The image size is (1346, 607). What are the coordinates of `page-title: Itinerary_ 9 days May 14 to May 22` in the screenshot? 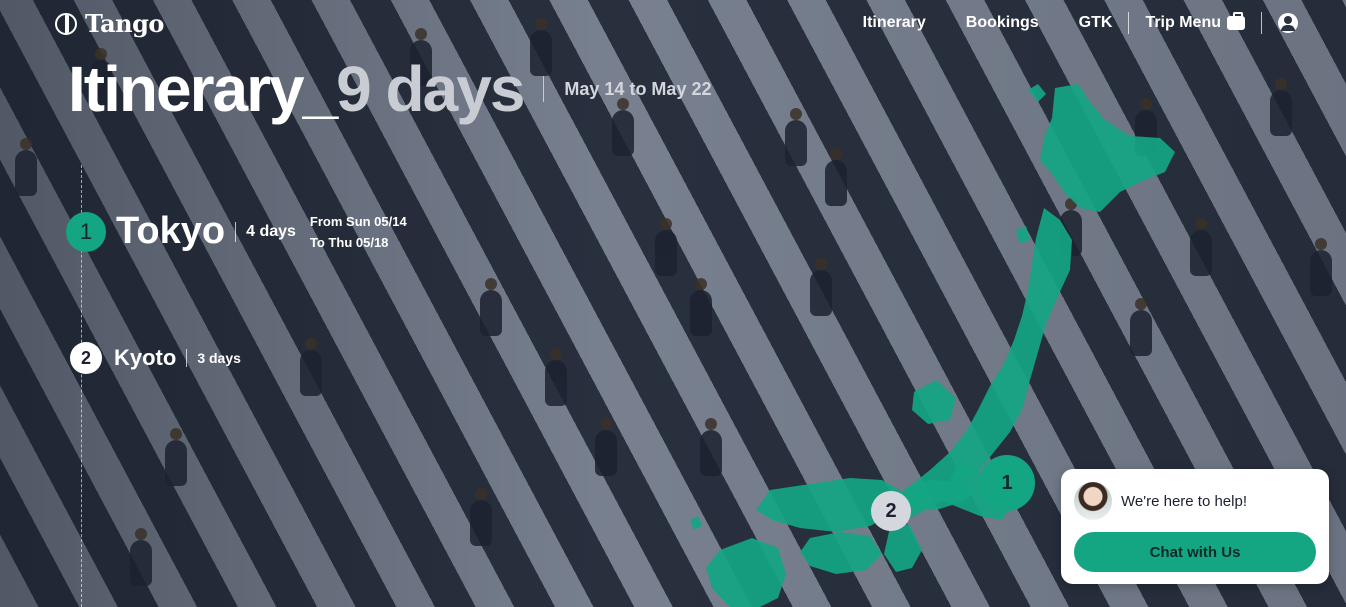 It's located at (389, 89).